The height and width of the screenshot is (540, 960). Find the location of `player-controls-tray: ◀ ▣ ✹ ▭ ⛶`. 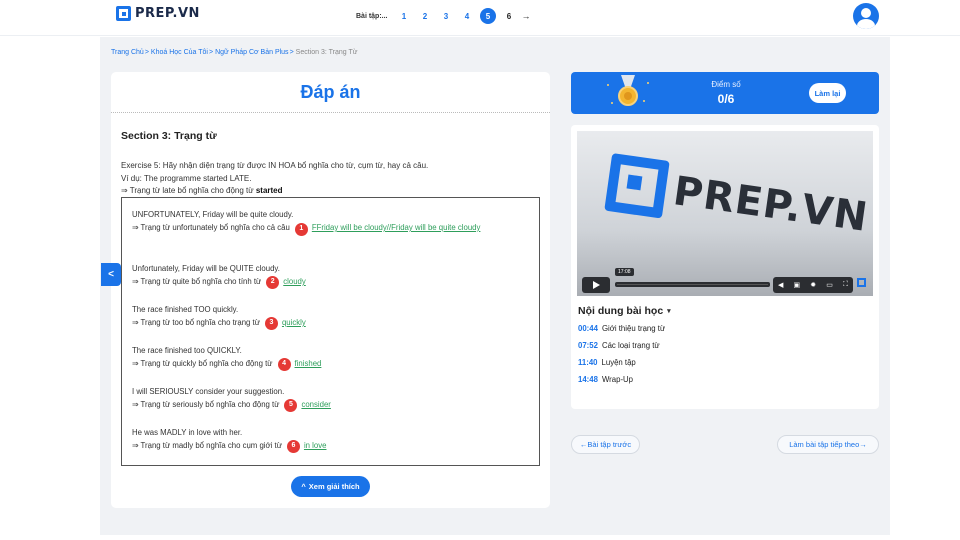

player-controls-tray: ◀ ▣ ✹ ▭ ⛶ is located at coordinates (813, 285).